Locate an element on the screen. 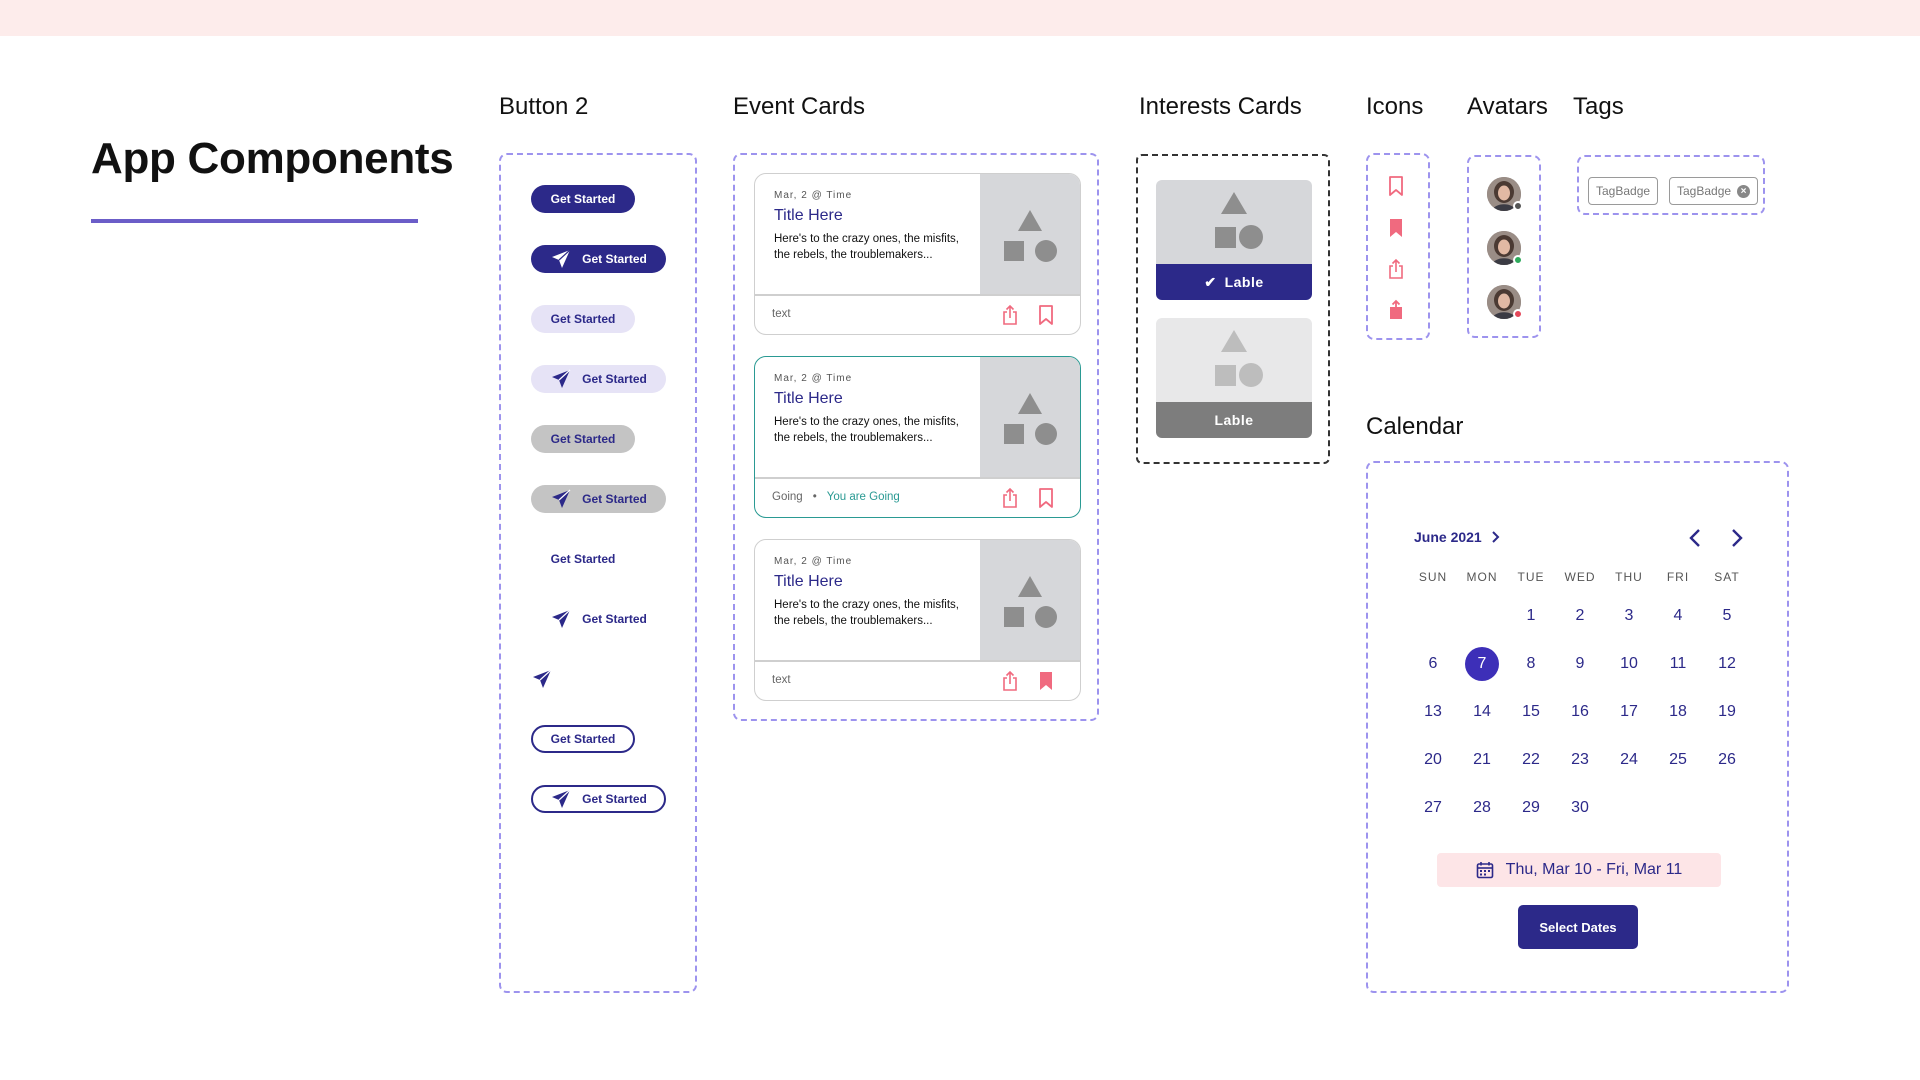 Image resolution: width=1920 pixels, height=1080 pixels. calendar-day: 18 is located at coordinates (1678, 712).